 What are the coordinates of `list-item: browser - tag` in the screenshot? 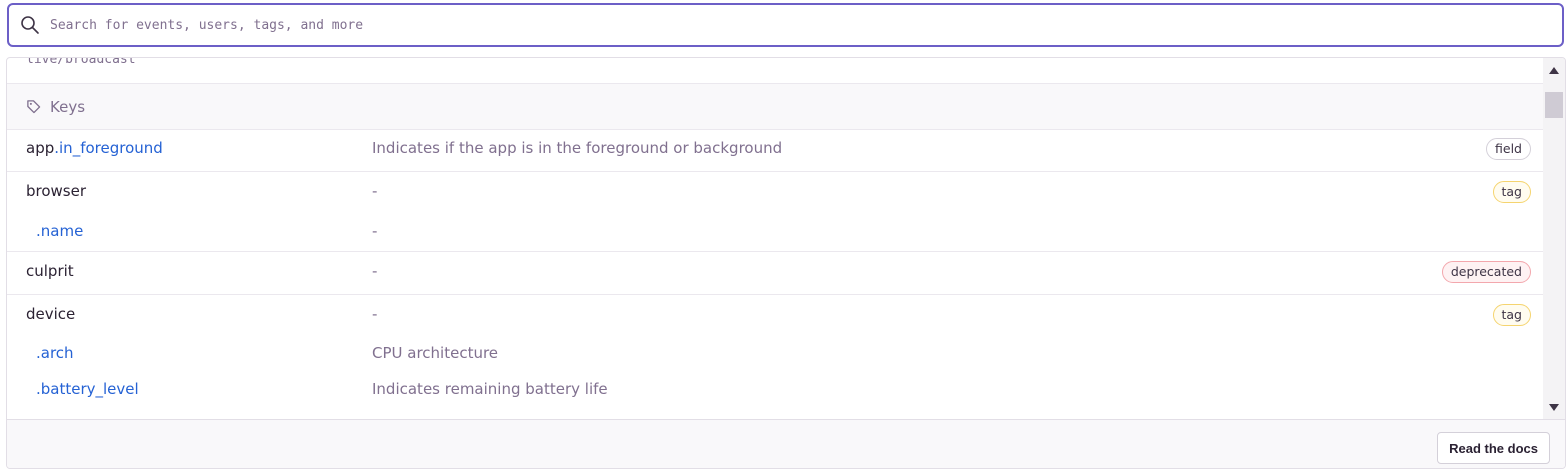 It's located at (775, 192).